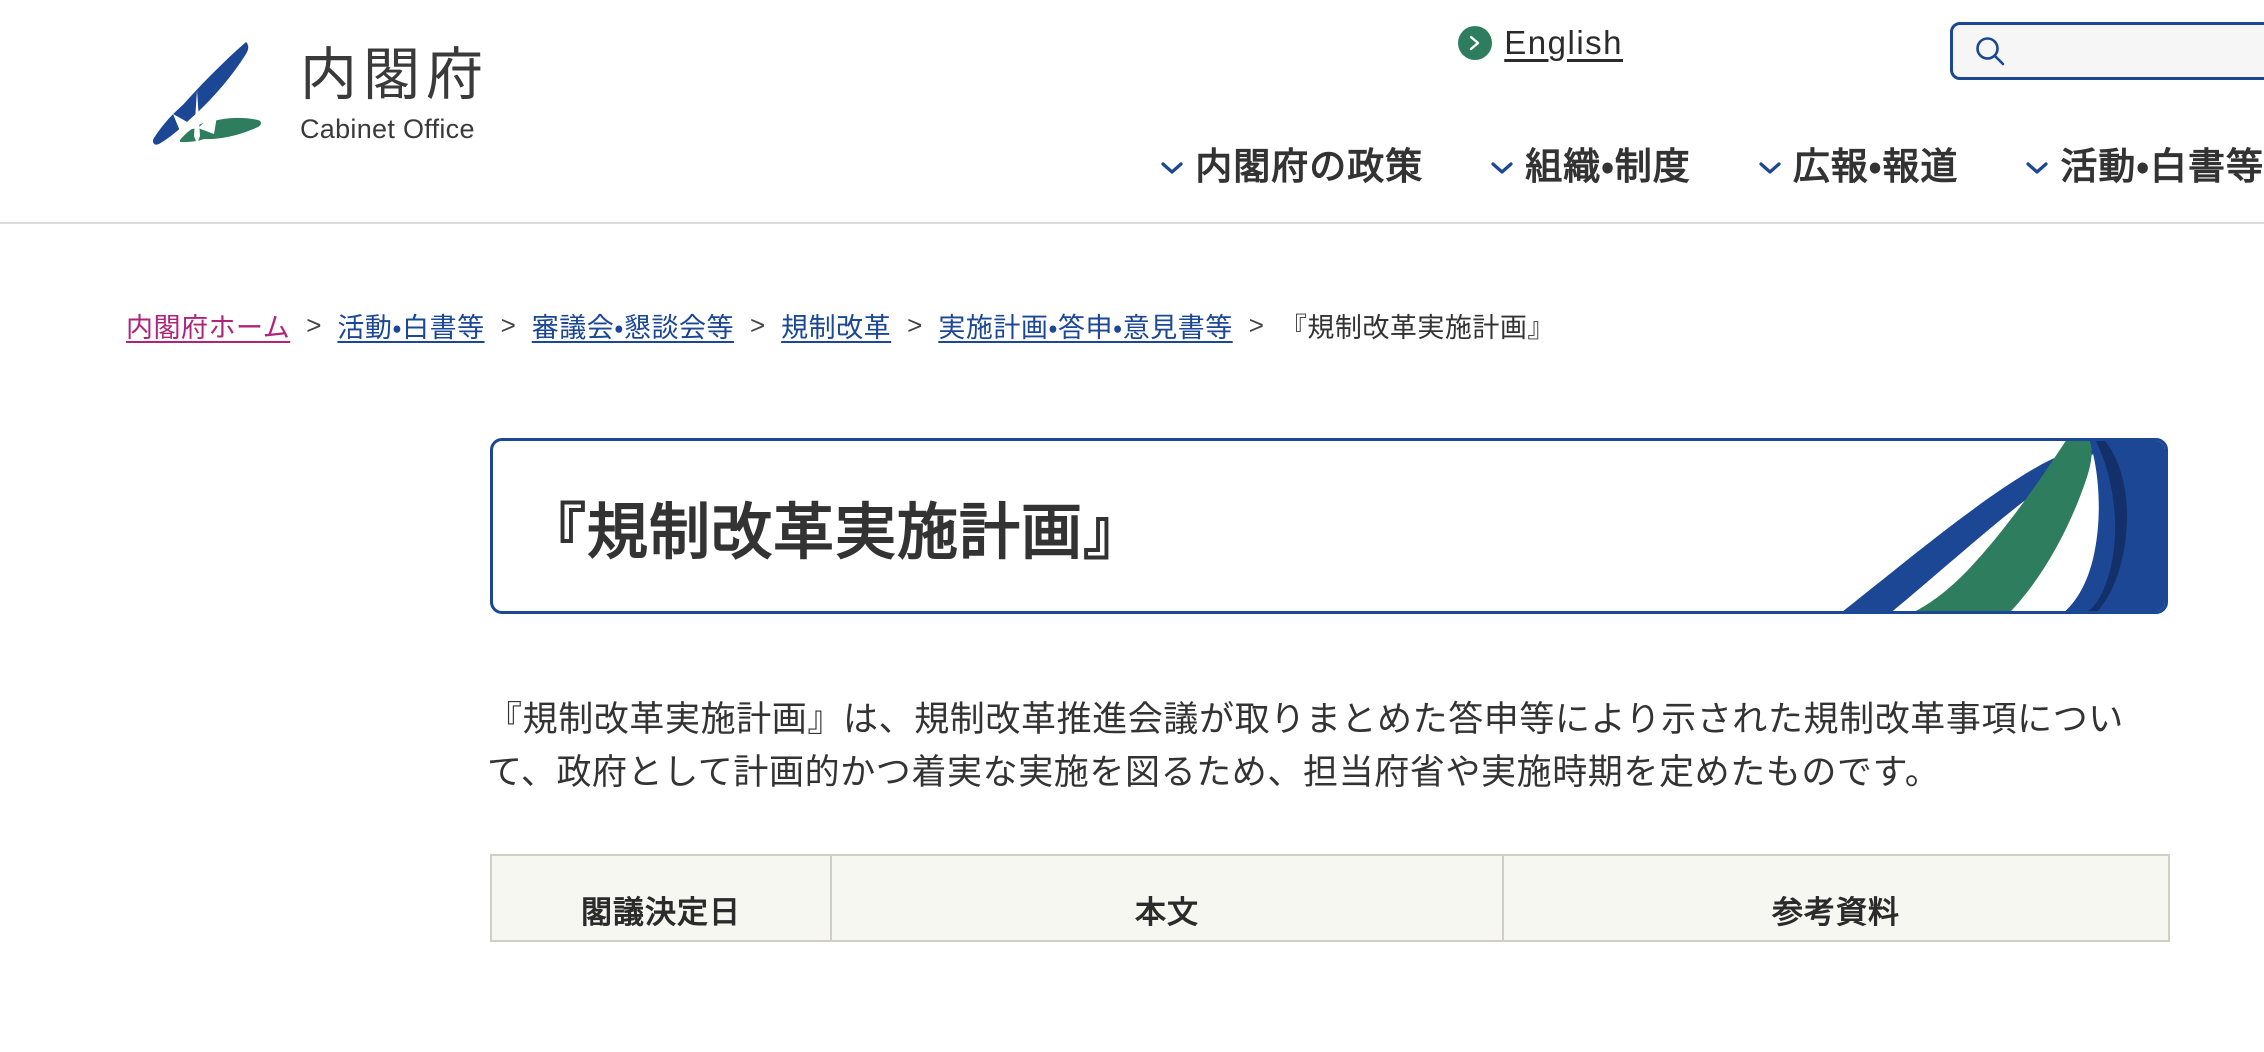 This screenshot has height=1052, width=2264. I want to click on english-language-link: English, so click(1540, 43).